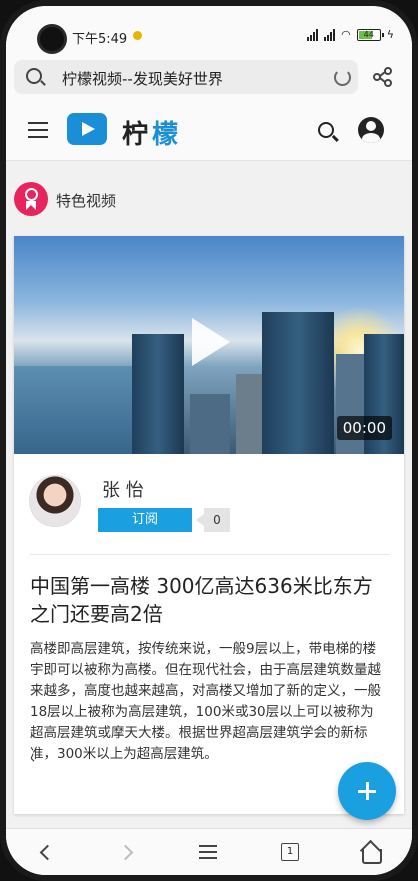 The image size is (418, 881). What do you see at coordinates (330, 34) in the screenshot?
I see `signal-2-icon` at bounding box center [330, 34].